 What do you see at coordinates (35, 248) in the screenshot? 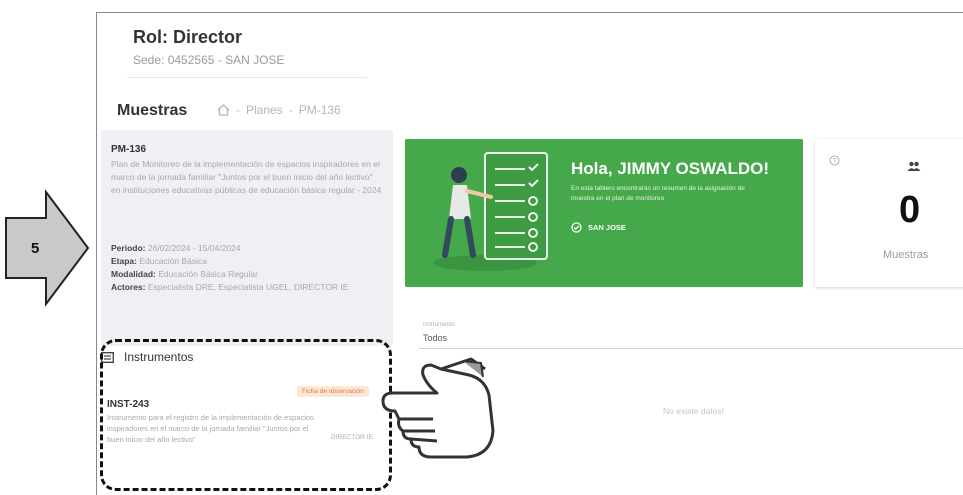
I see `step-number: 5` at bounding box center [35, 248].